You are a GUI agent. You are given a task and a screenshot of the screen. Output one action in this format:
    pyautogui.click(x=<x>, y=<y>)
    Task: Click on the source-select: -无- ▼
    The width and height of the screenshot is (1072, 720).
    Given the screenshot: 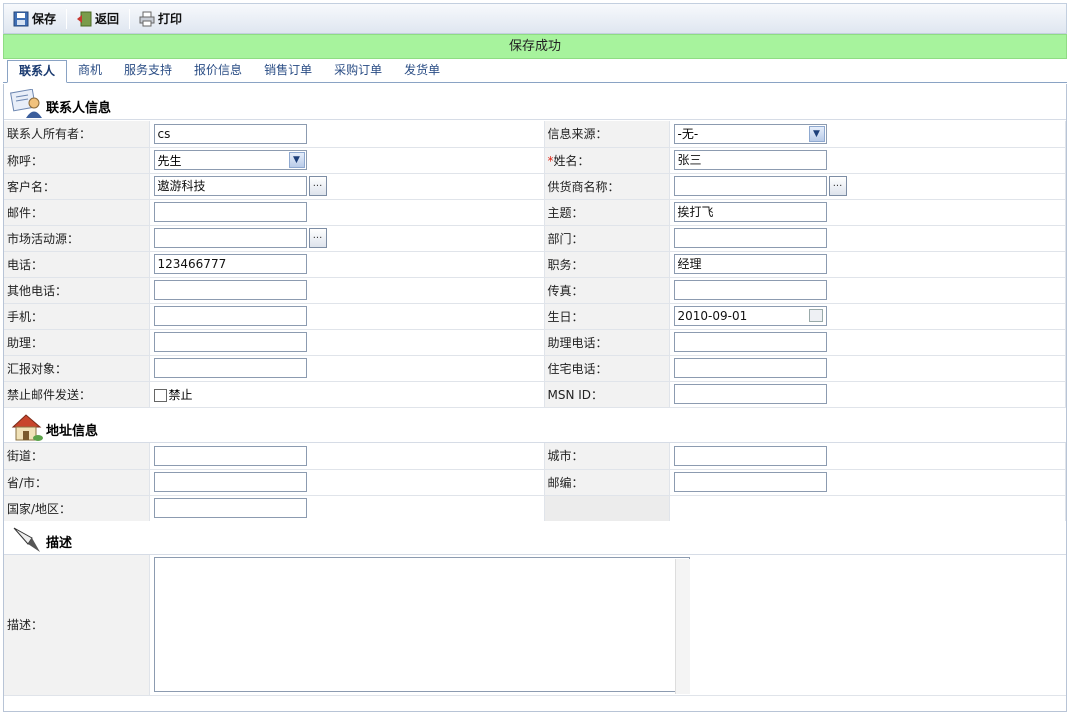 What is the action you would take?
    pyautogui.click(x=750, y=133)
    